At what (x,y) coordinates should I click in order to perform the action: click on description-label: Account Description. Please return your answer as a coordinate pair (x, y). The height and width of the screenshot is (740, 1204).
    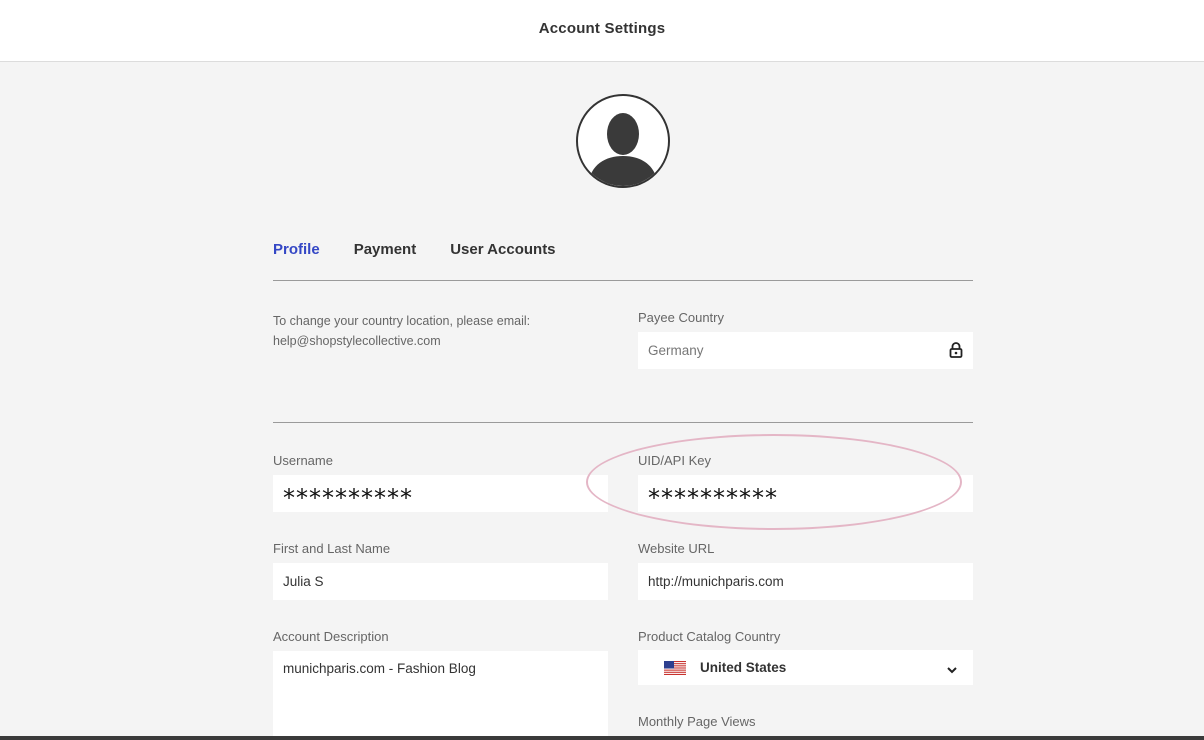
    Looking at the image, I should click on (331, 636).